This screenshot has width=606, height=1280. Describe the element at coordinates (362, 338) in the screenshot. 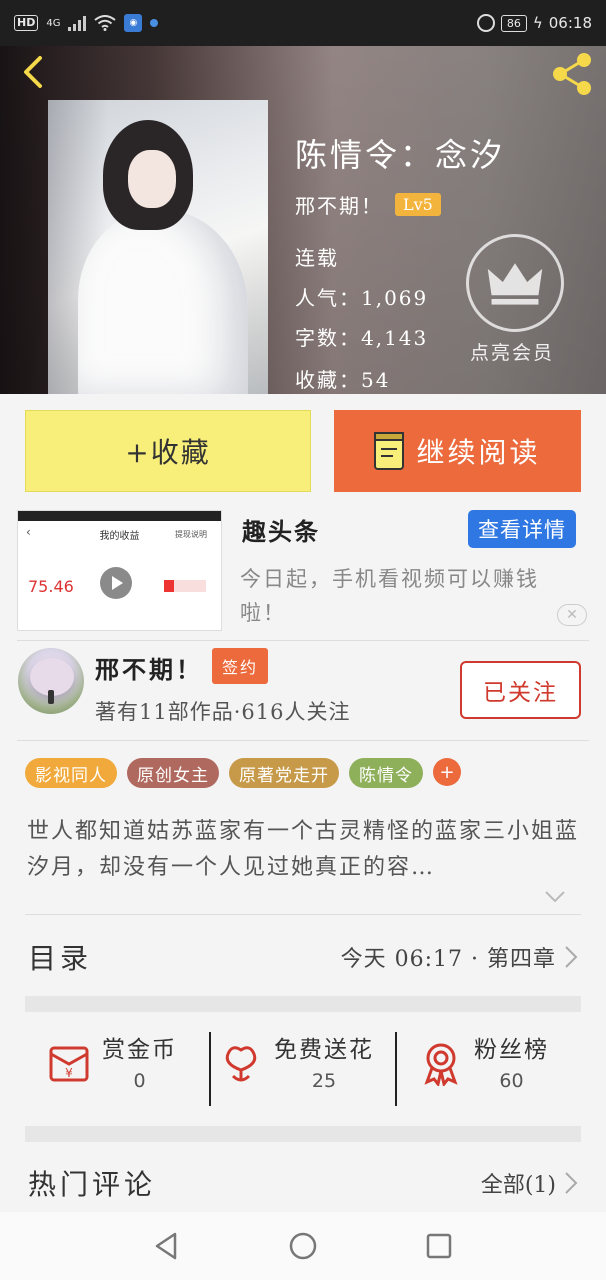

I see `word-count: 字数：4,143` at that location.